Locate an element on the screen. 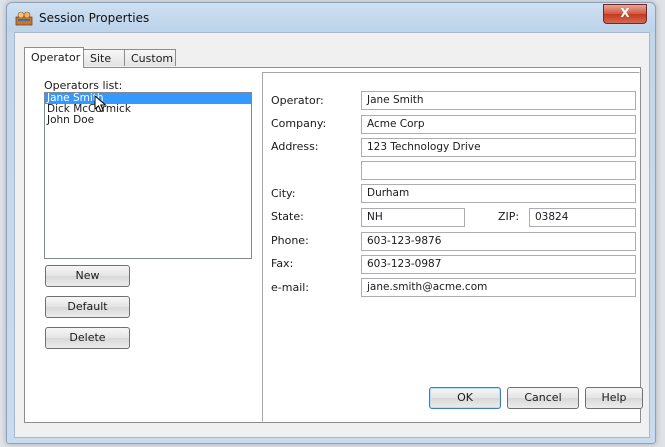 This screenshot has height=447, width=665. company-label: Company: is located at coordinates (299, 123).